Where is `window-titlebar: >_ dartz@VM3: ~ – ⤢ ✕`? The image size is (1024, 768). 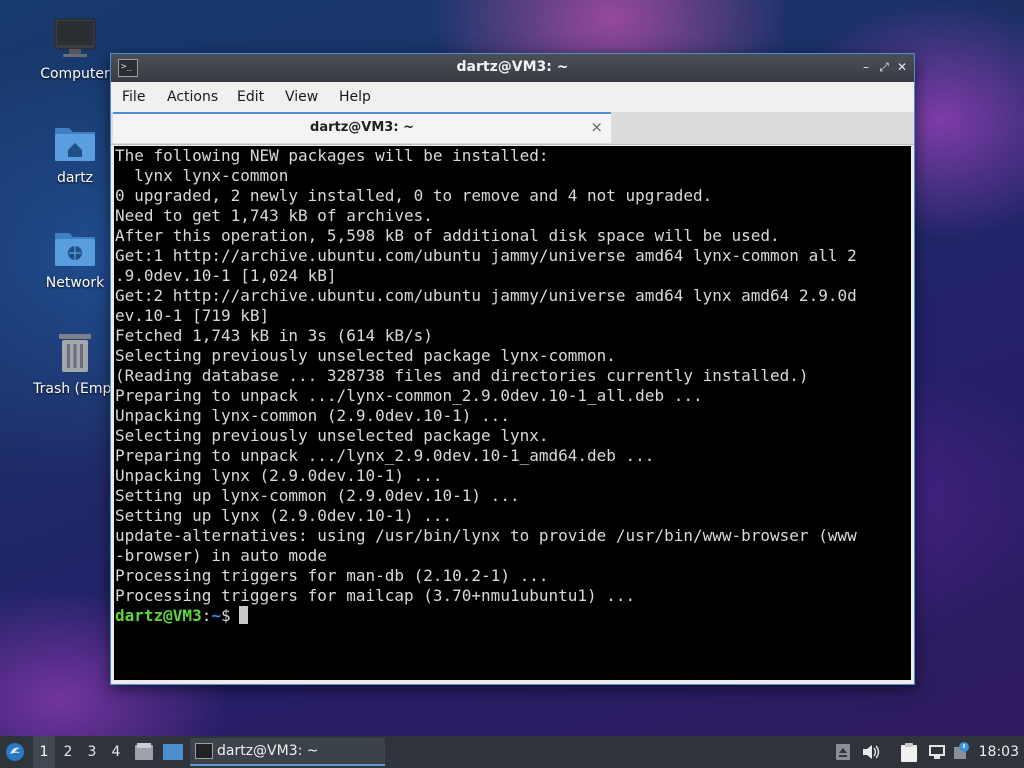 window-titlebar: >_ dartz@VM3: ~ – ⤢ ✕ is located at coordinates (512, 68).